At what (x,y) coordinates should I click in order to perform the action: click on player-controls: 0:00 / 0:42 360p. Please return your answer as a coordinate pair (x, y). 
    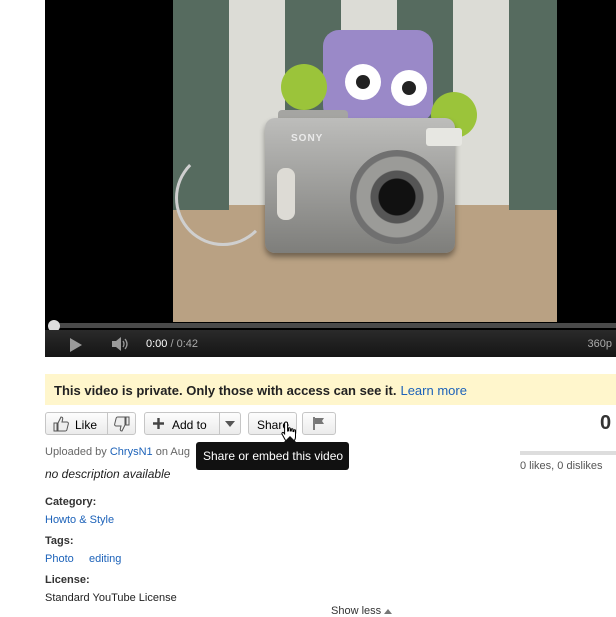
    Looking at the image, I should click on (330, 343).